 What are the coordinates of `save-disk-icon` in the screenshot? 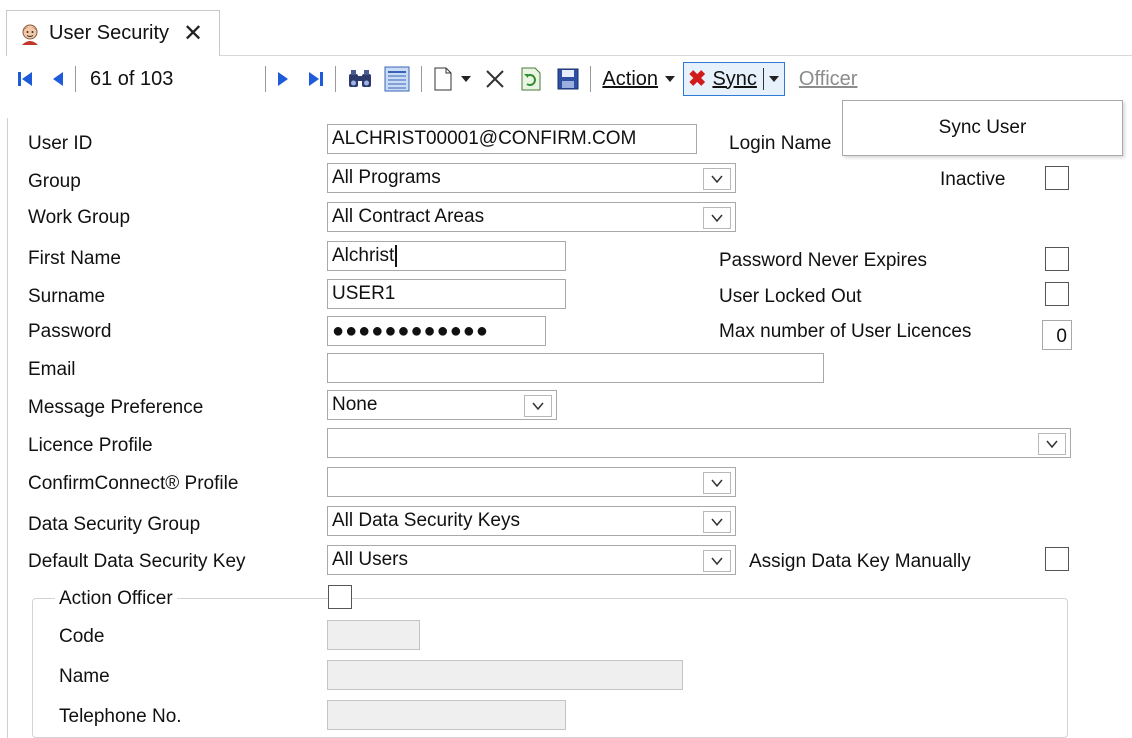 It's located at (568, 79).